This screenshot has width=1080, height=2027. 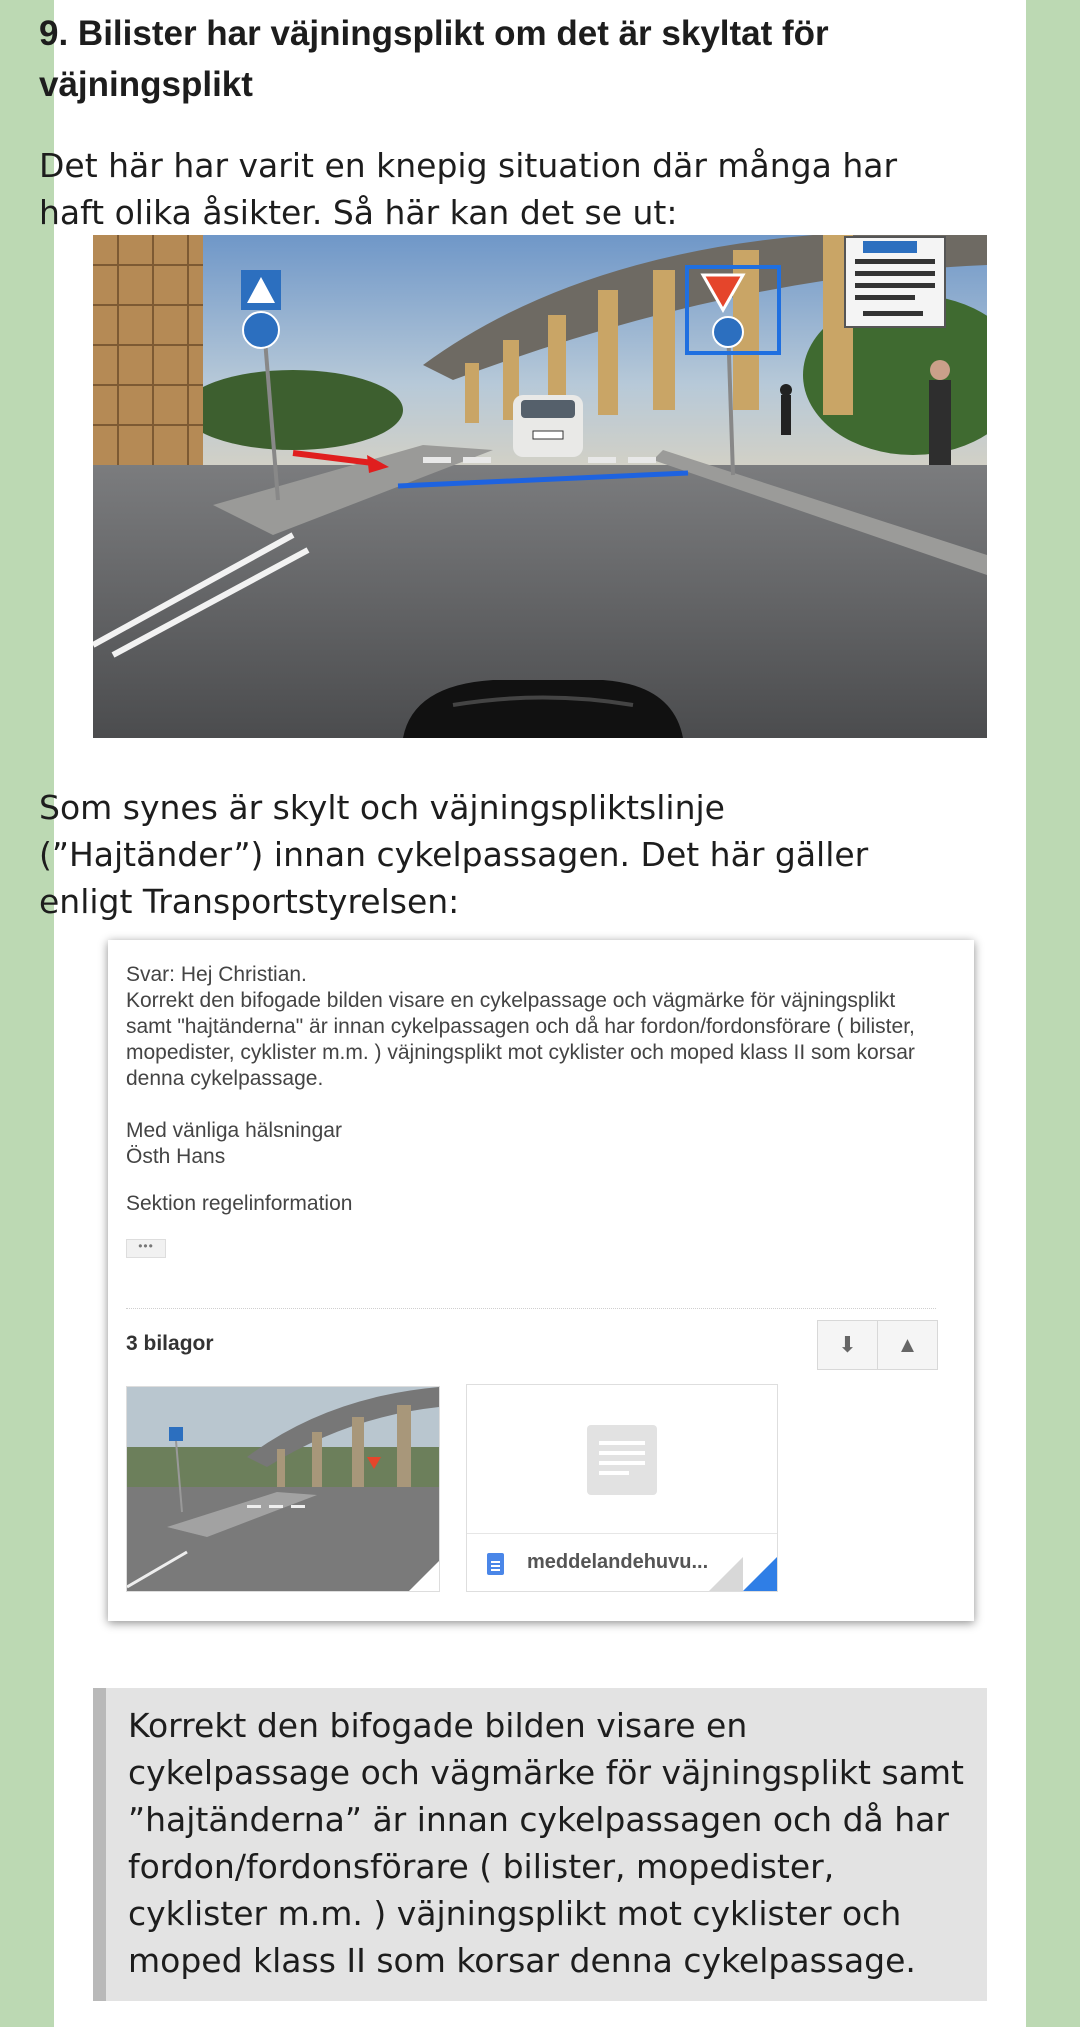 I want to click on file-fold-grey, so click(x=726, y=1574).